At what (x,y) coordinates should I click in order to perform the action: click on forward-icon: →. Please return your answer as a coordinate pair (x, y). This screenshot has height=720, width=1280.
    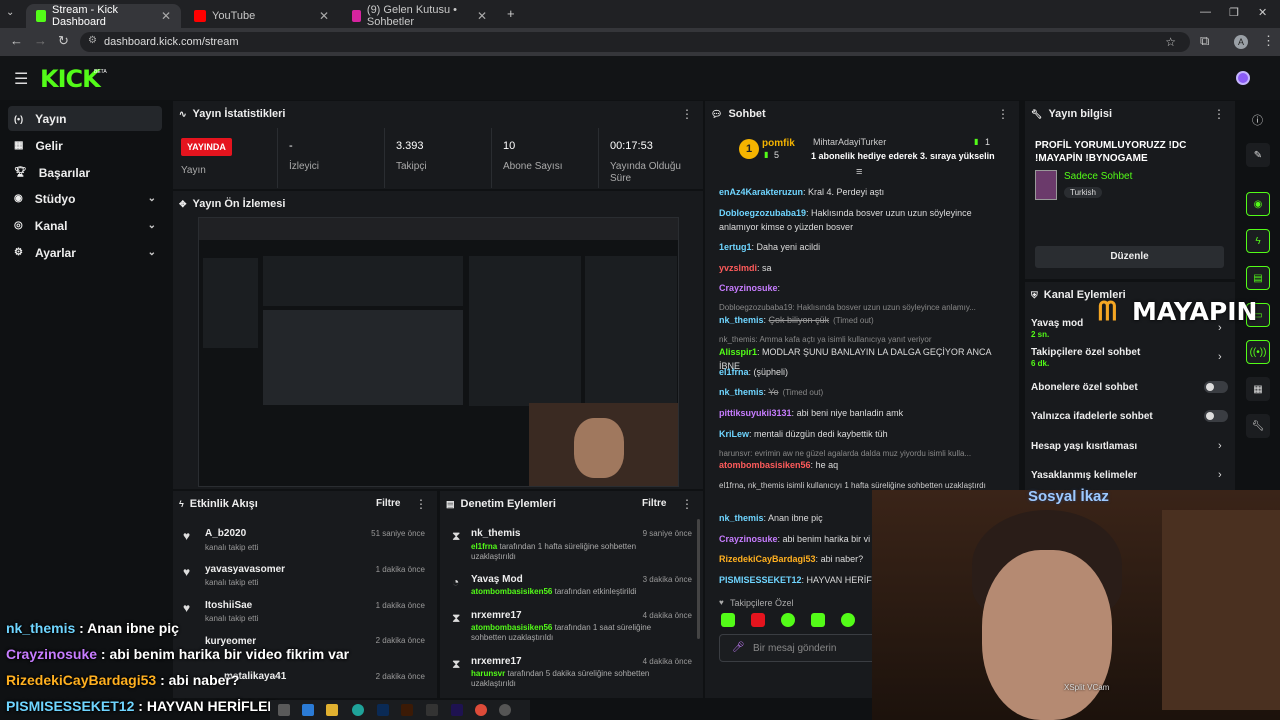
    Looking at the image, I should click on (40, 40).